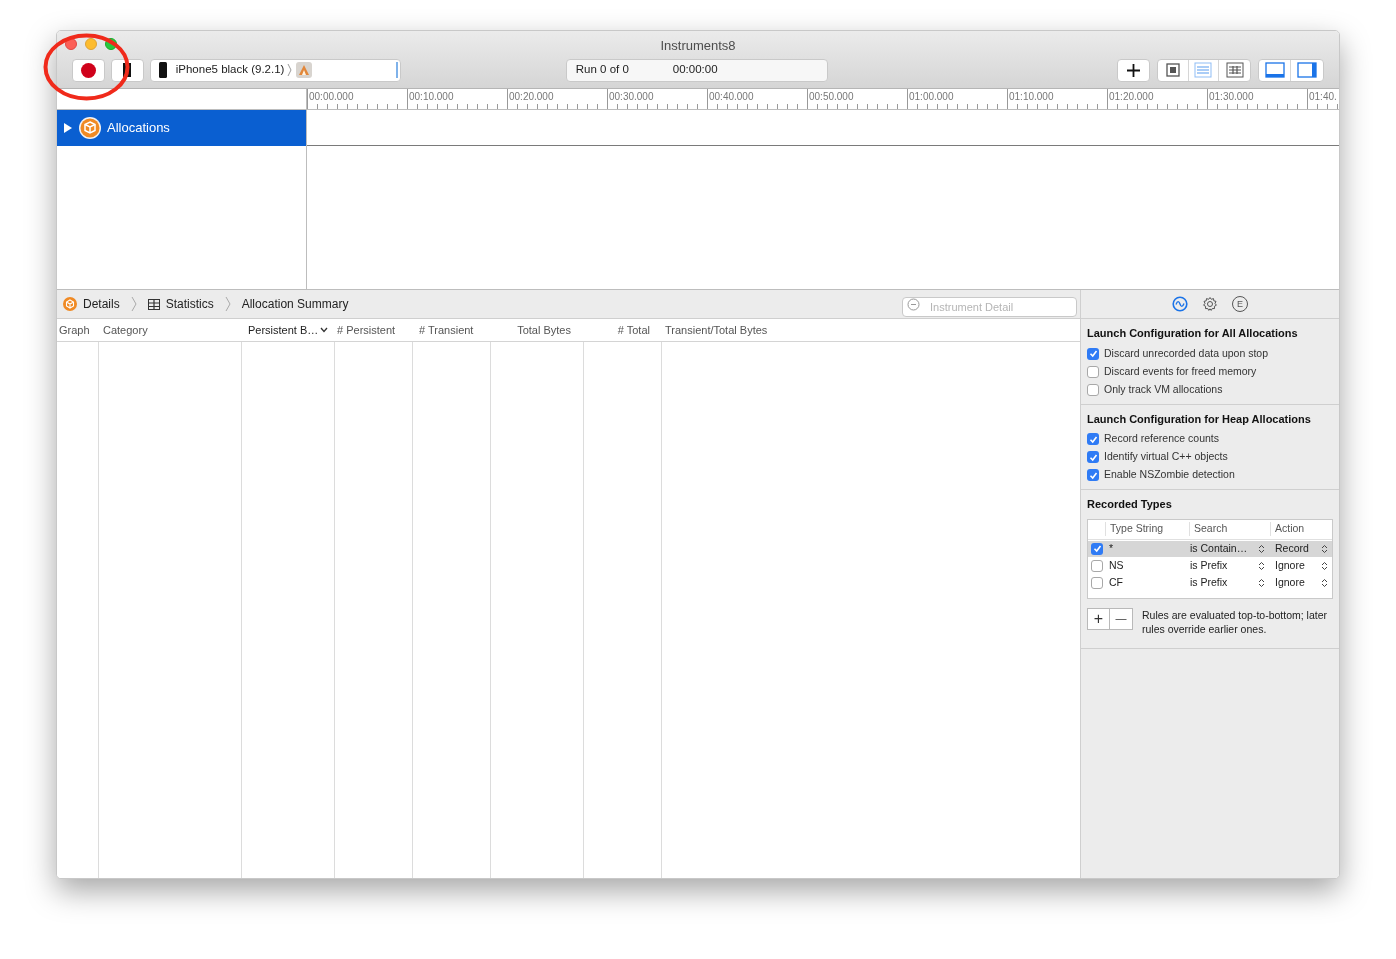 Image resolution: width=1396 pixels, height=959 pixels. I want to click on search-field: Instrument Detail, so click(989, 307).